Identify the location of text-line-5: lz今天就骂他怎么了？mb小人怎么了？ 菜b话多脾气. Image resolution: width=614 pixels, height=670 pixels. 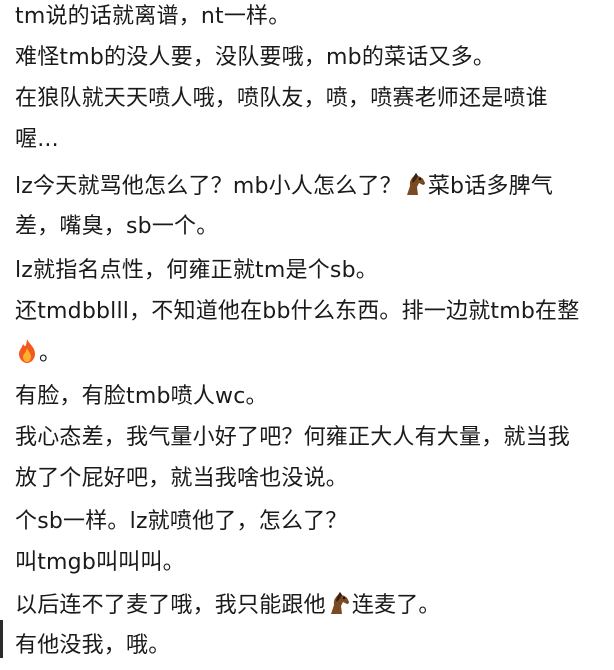
(310, 188).